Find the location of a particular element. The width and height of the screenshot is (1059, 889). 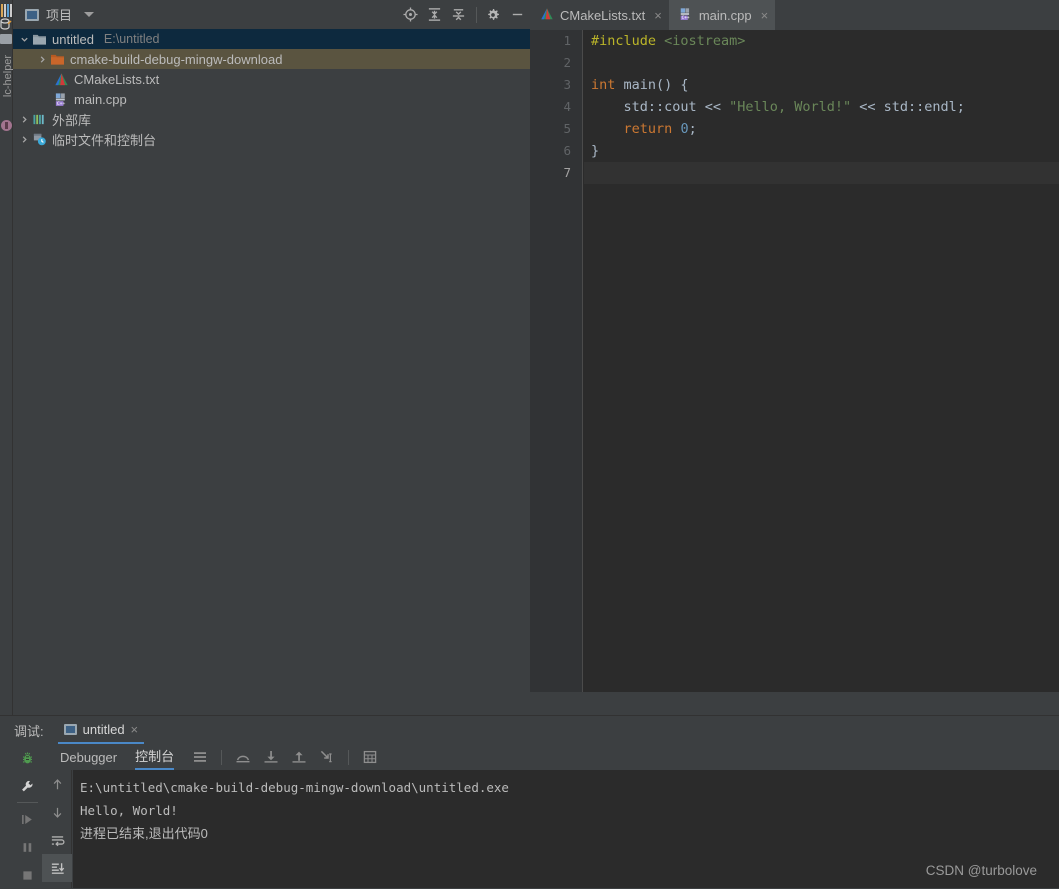

tab-label: CMakeLists.txt is located at coordinates (603, 15).